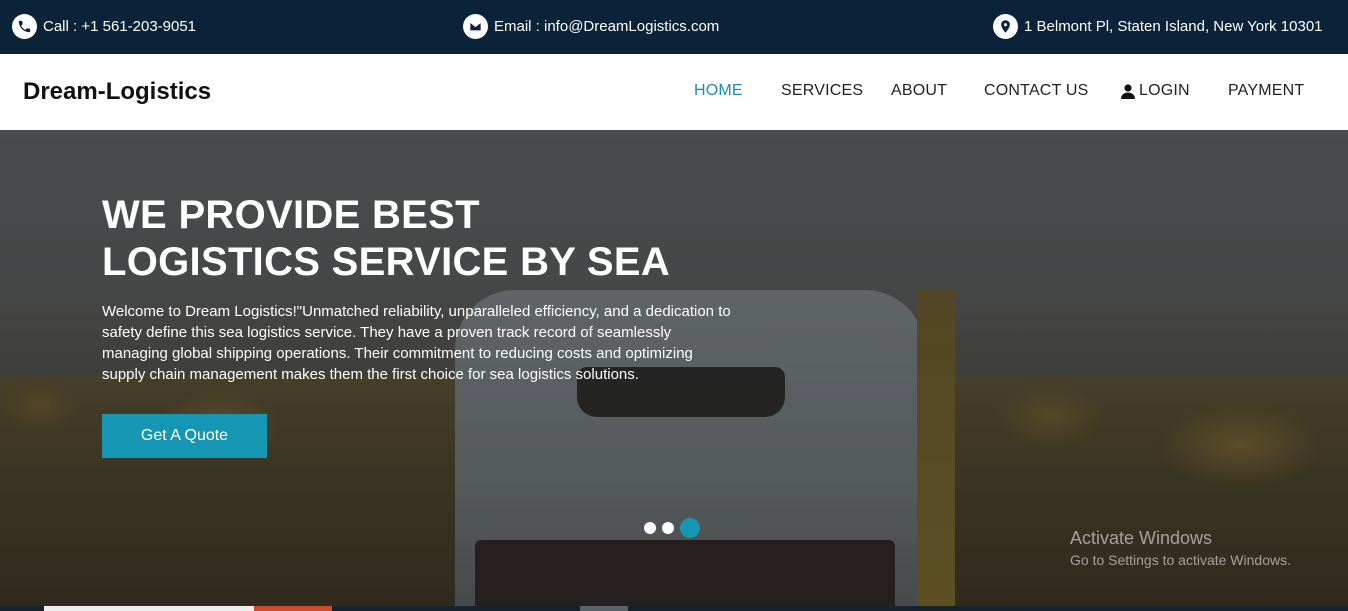  Describe the element at coordinates (1164, 90) in the screenshot. I see `nav-login-label: LOGIN` at that location.